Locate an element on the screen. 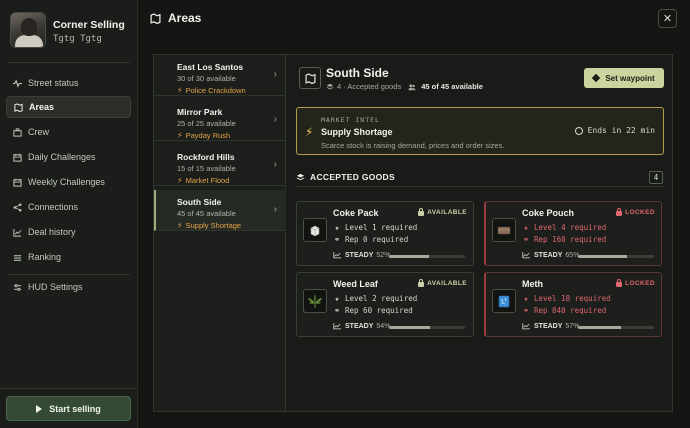 The width and height of the screenshot is (690, 428). level-requirement: ★ Level 18 required is located at coordinates (566, 298).